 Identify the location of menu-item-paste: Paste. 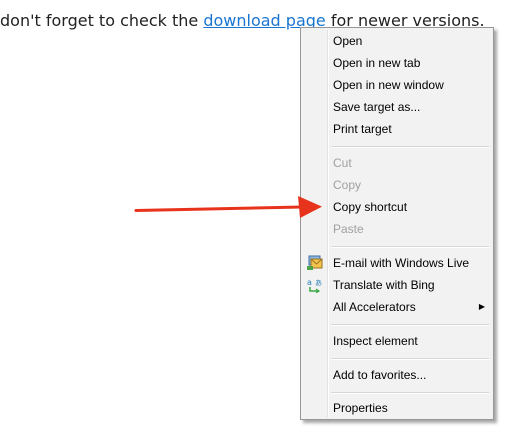
(397, 229).